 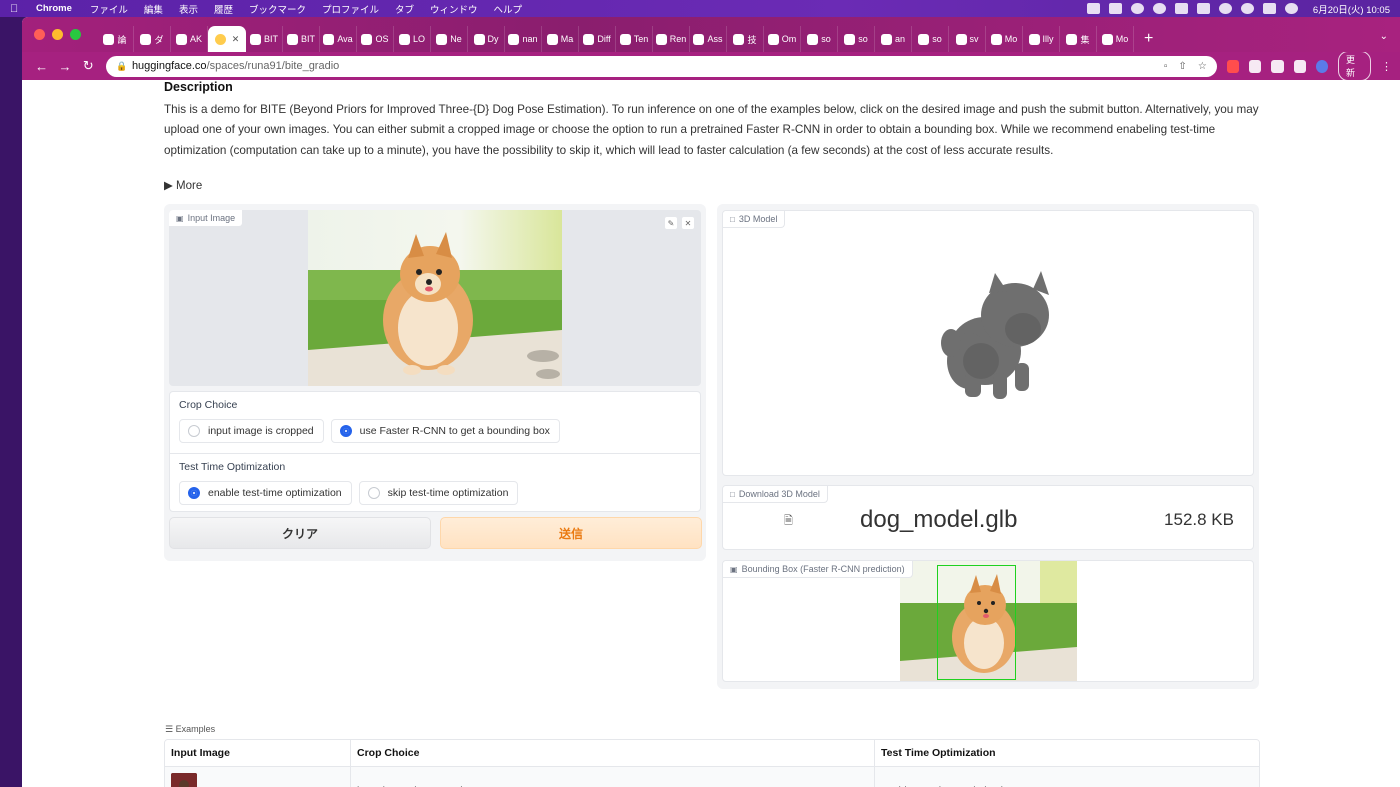 I want to click on close-tab-icon: ✕, so click(x=236, y=39).